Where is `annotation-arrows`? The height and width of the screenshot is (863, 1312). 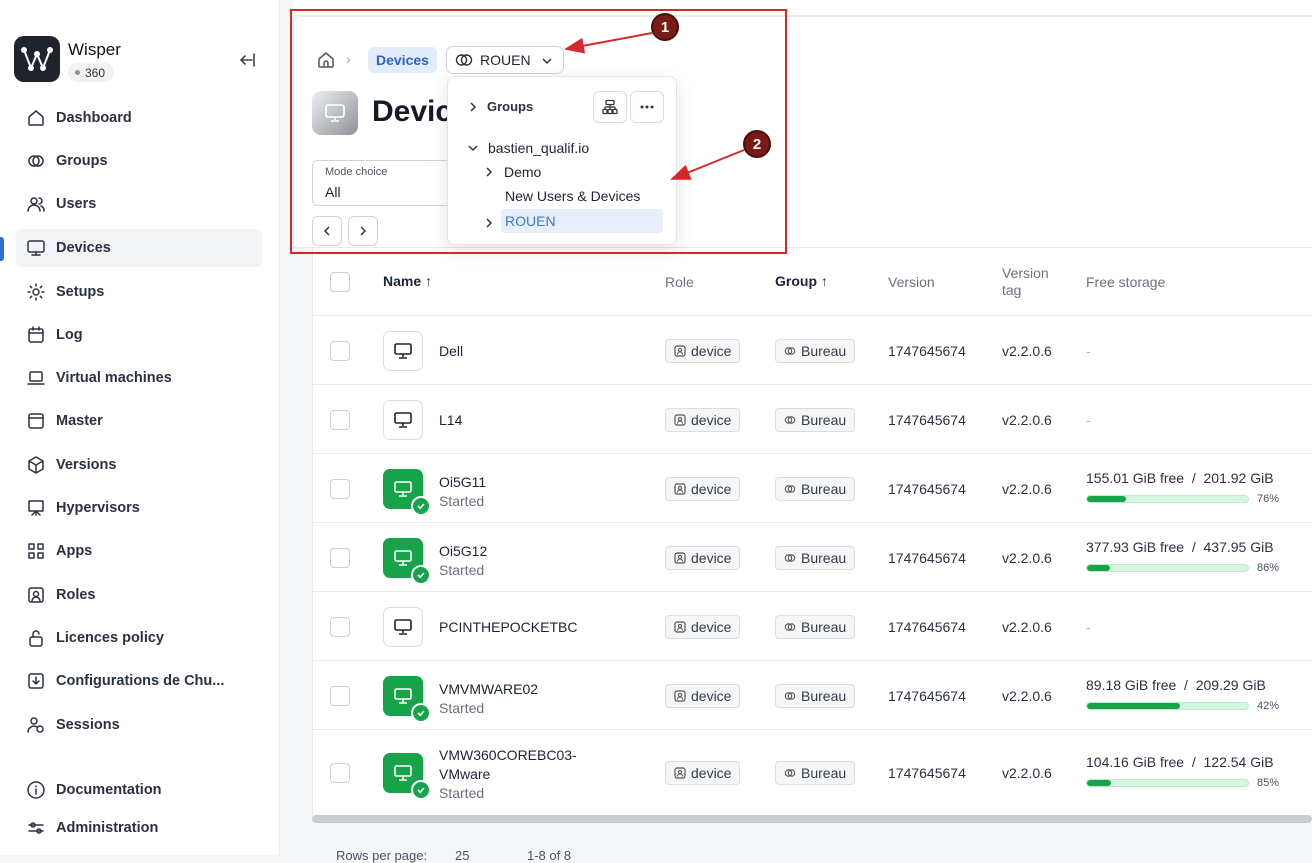 annotation-arrows is located at coordinates (654, 106).